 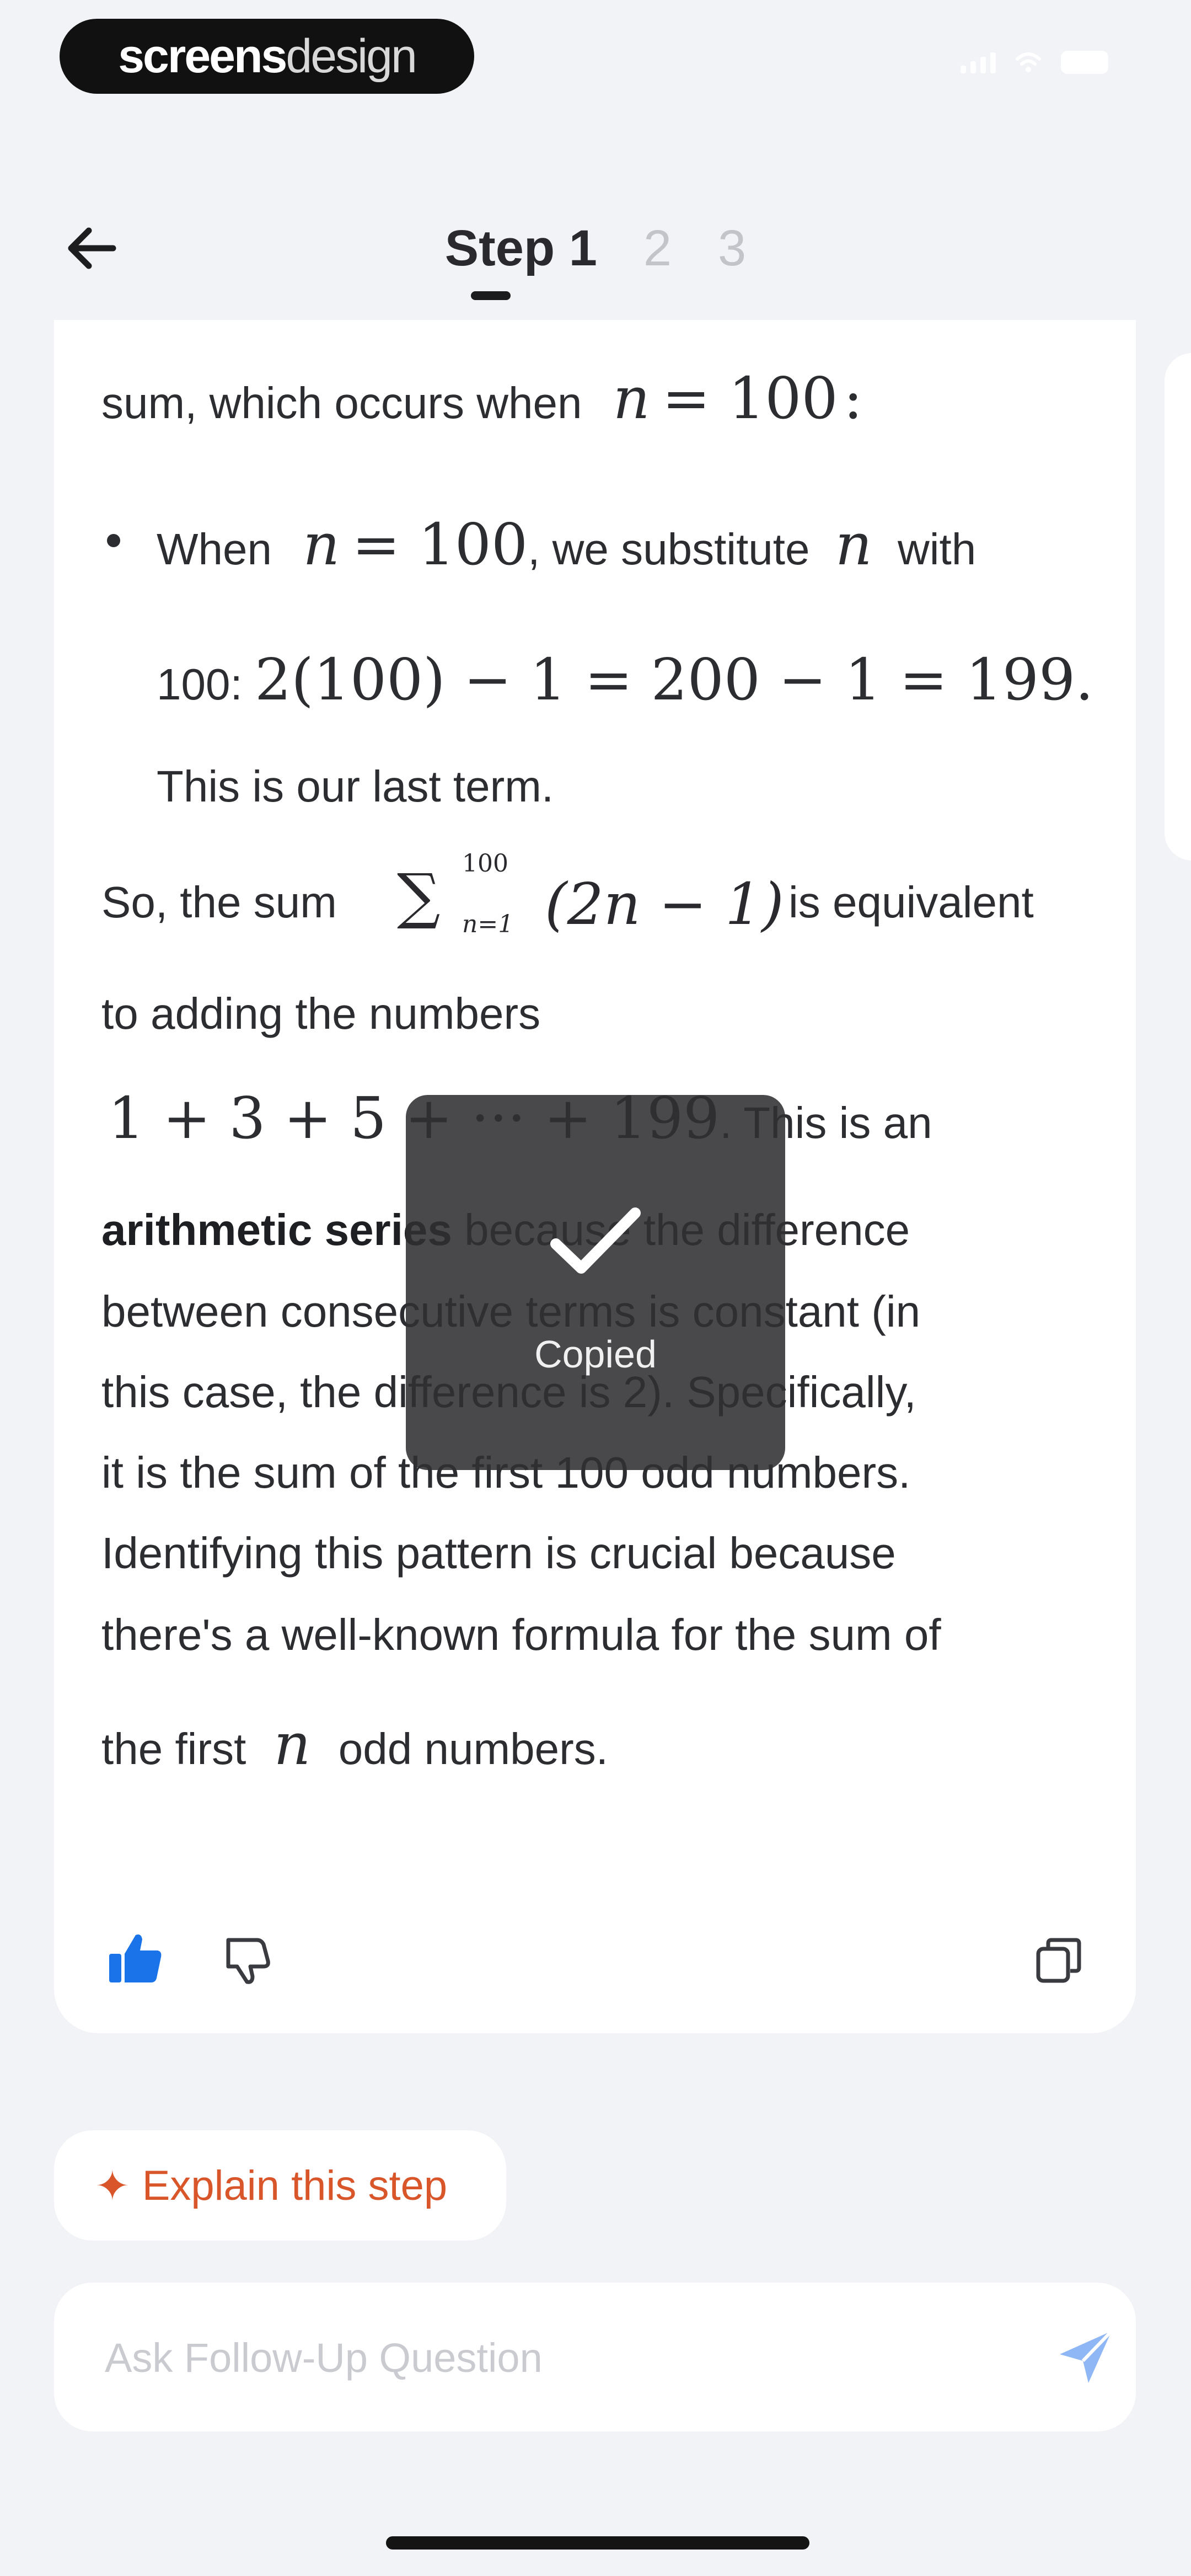 What do you see at coordinates (595, 1354) in the screenshot?
I see `toast-label: Copied` at bounding box center [595, 1354].